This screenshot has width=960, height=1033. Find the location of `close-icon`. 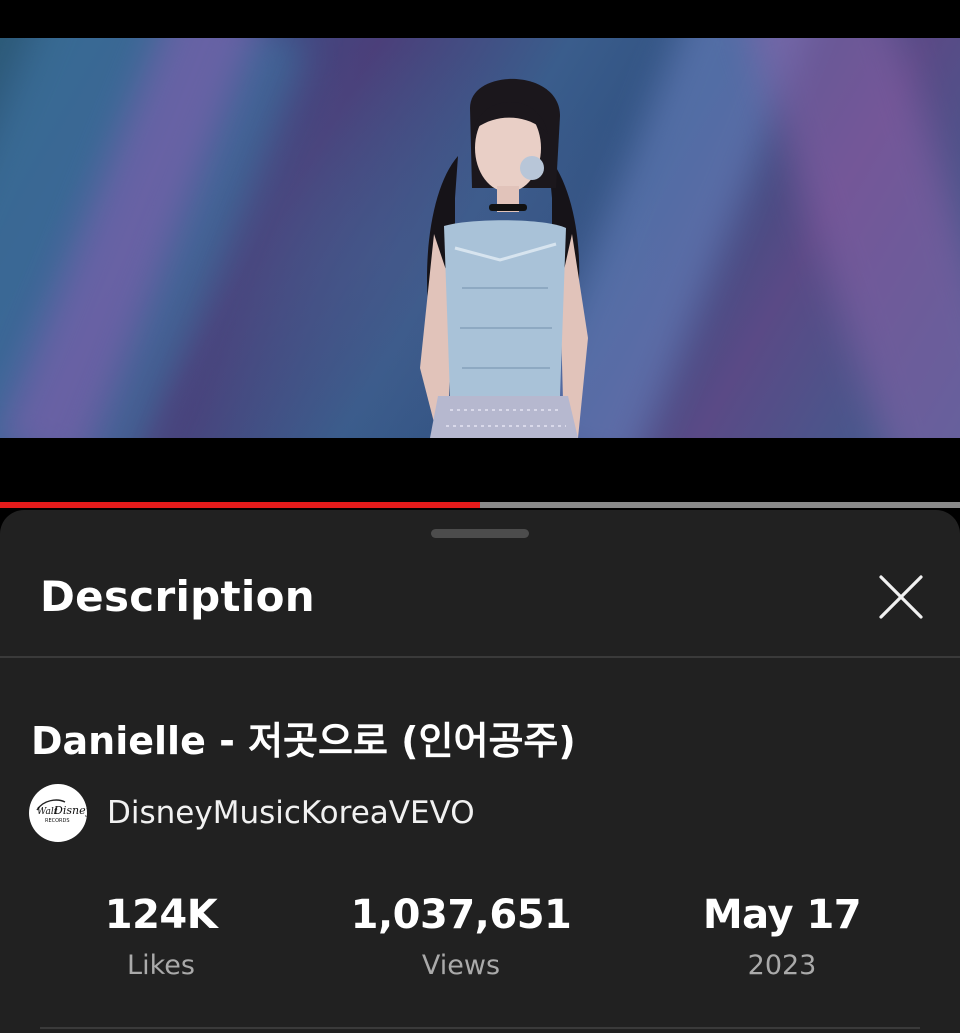

close-icon is located at coordinates (901, 597).